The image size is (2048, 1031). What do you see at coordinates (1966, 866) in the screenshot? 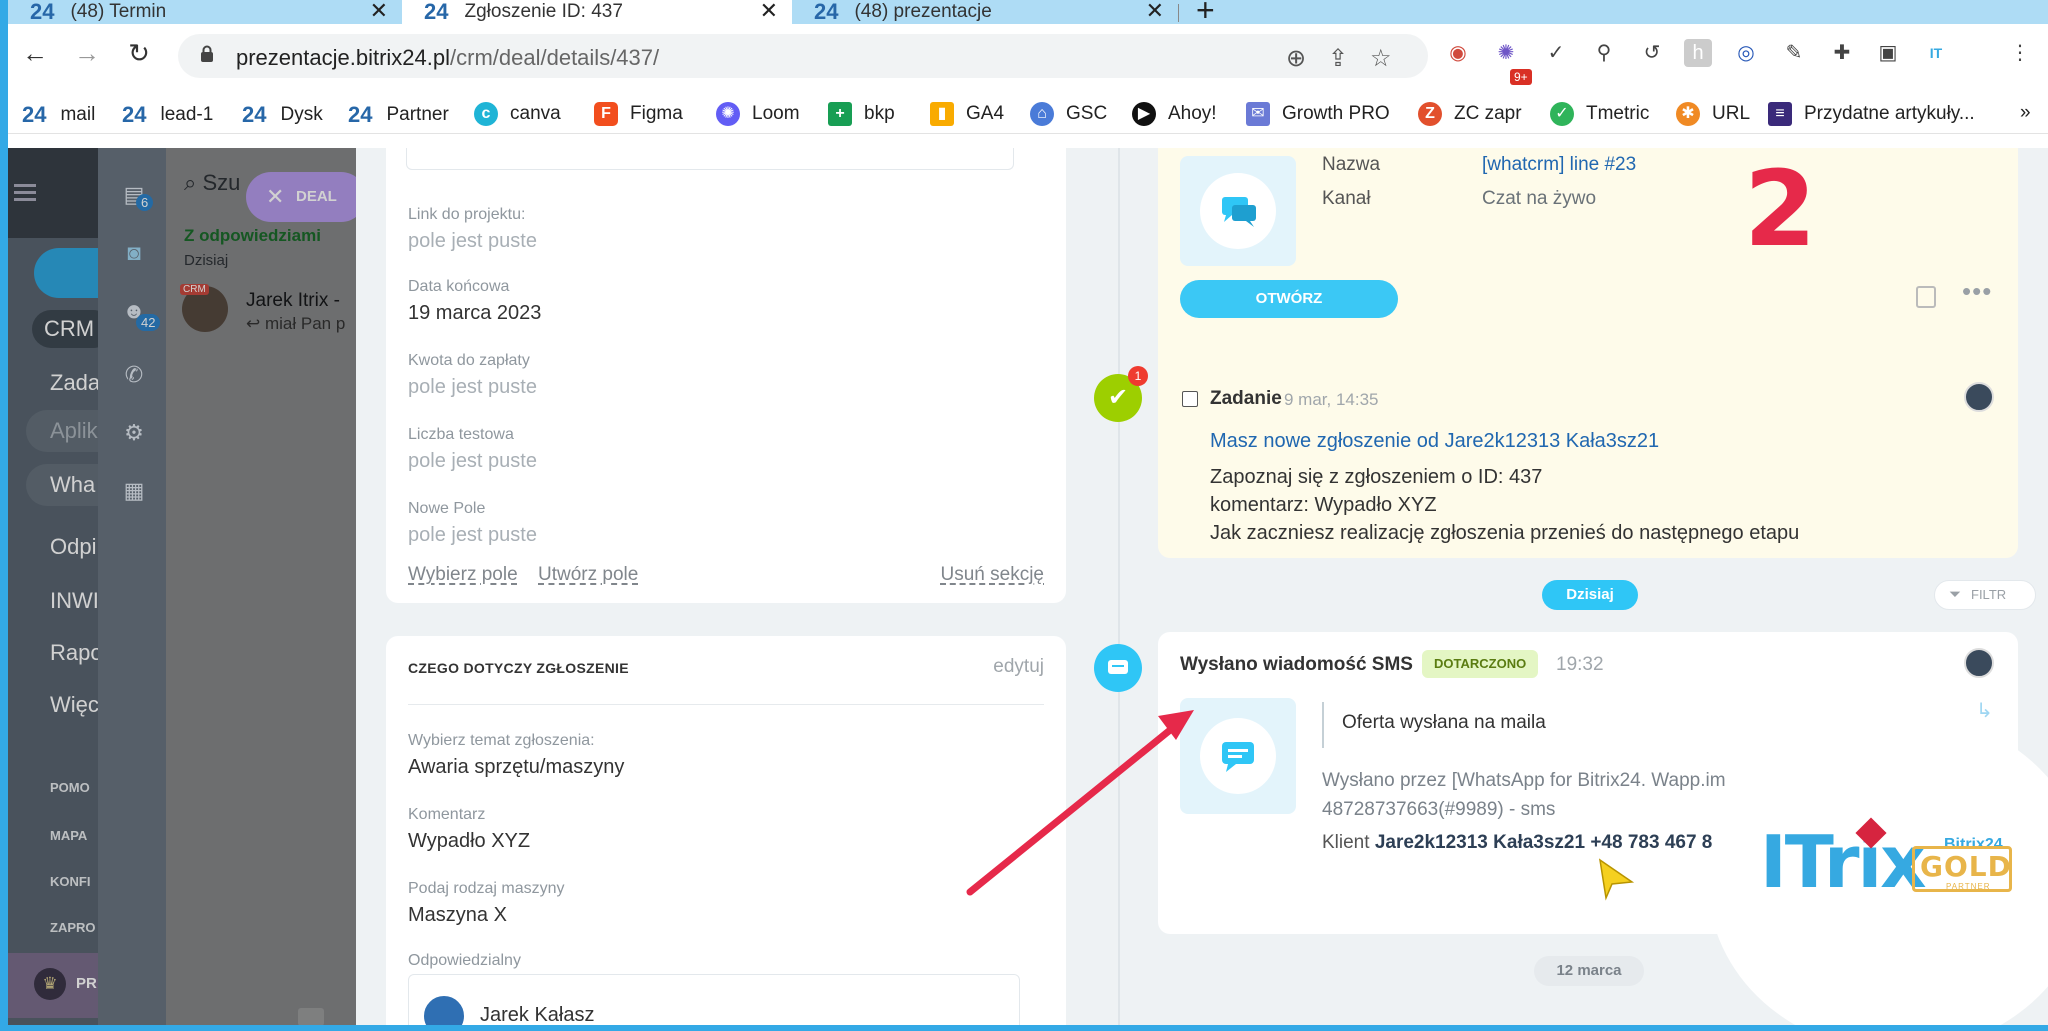
I see `gold-text: GOLD` at bounding box center [1966, 866].